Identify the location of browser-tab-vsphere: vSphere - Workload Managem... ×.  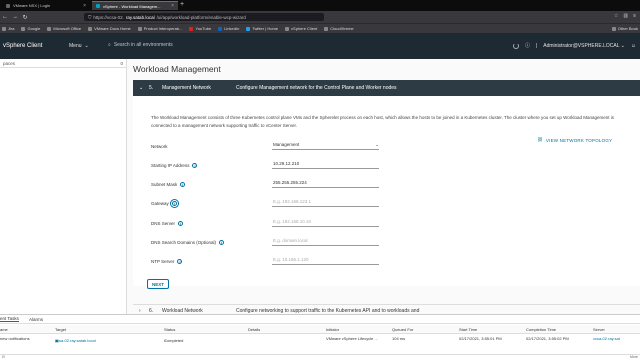
(135, 5).